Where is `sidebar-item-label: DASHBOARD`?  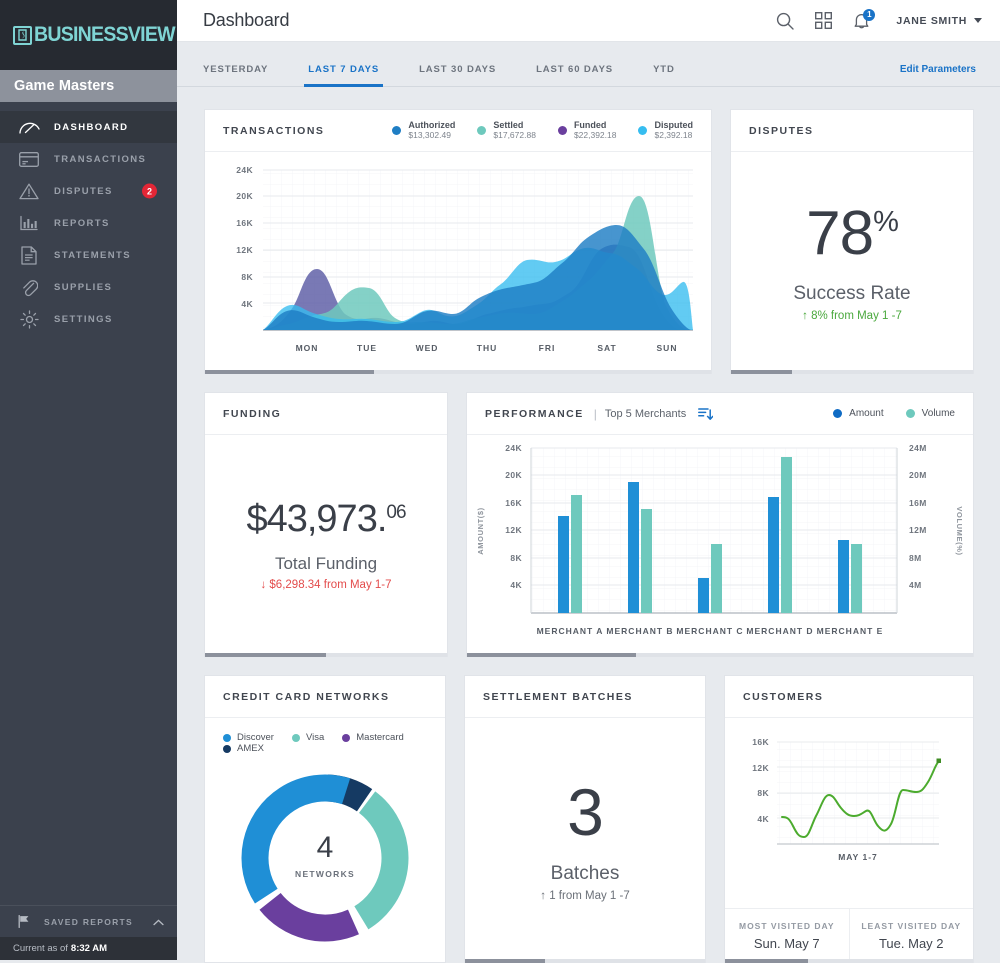
sidebar-item-label: DASHBOARD is located at coordinates (91, 127).